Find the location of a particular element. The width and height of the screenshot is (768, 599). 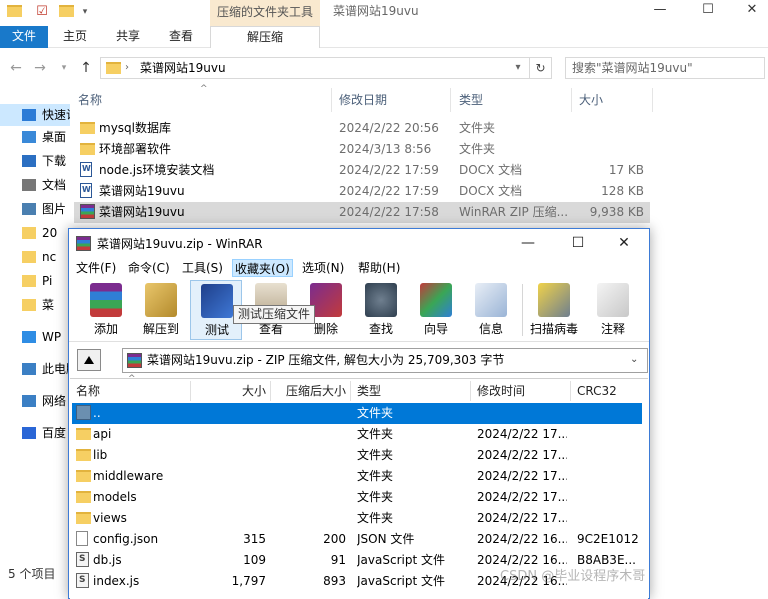

minimize-icon: — is located at coordinates (660, 11).